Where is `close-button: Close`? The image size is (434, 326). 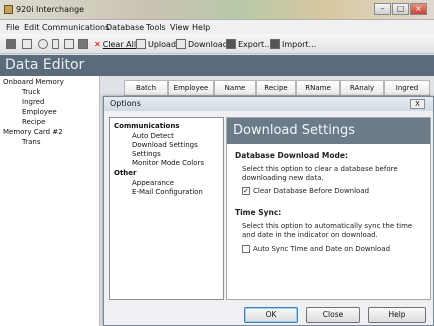
close-button: Close is located at coordinates (333, 315).